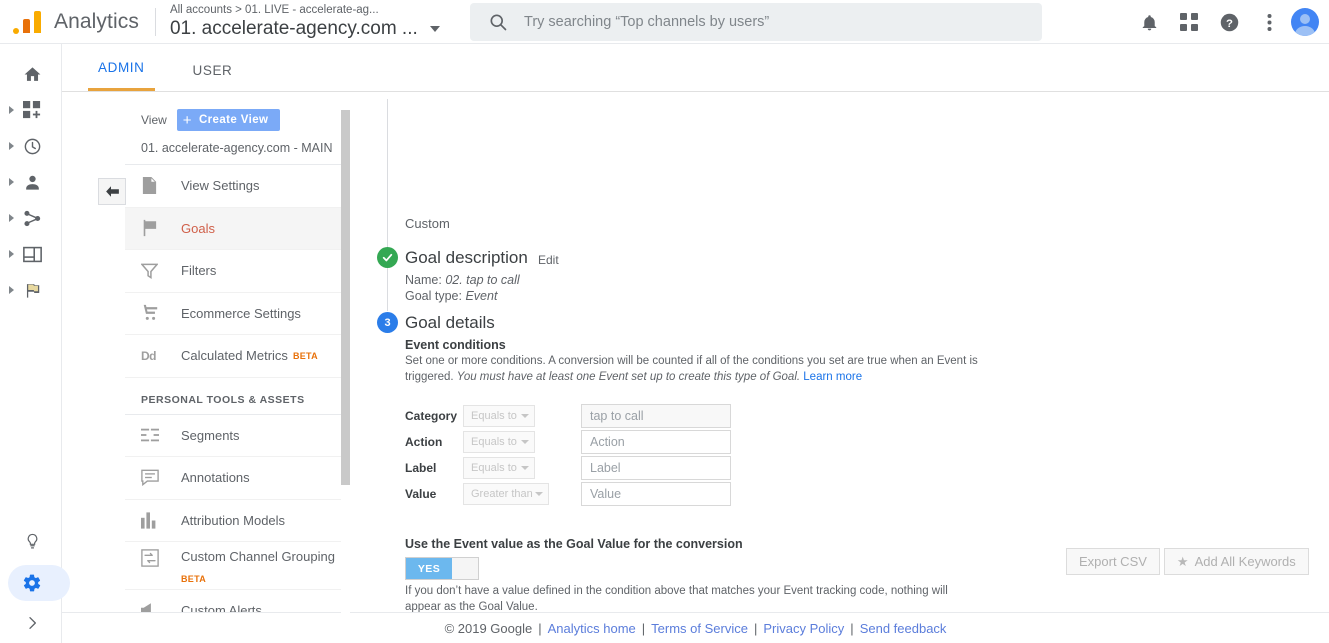  I want to click on shopping-cart-icon, so click(154, 313).